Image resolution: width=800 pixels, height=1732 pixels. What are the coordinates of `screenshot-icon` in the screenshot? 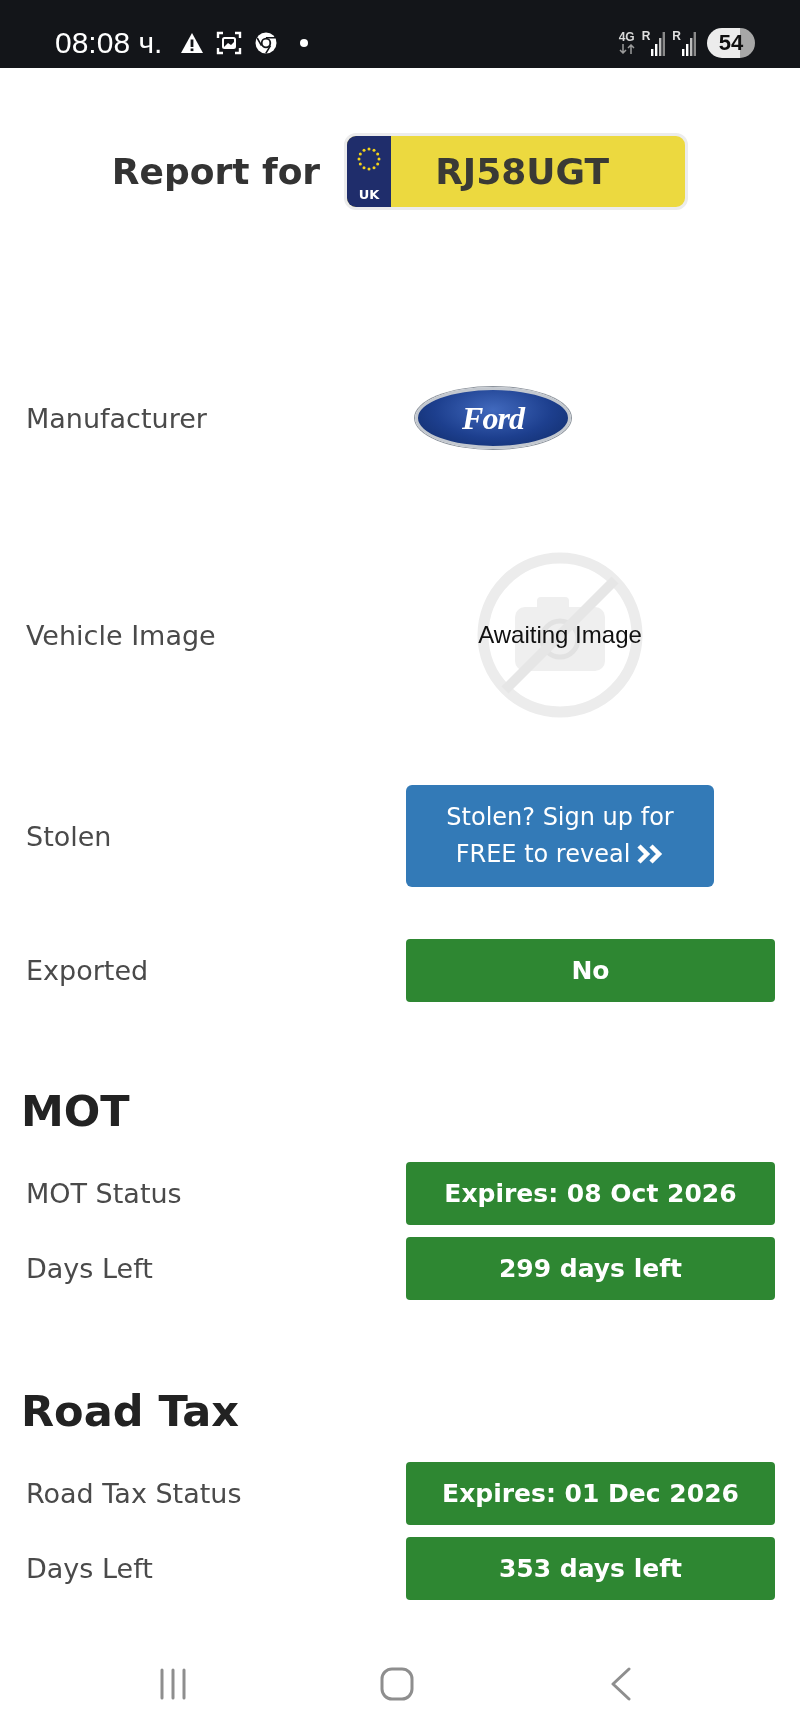 It's located at (229, 42).